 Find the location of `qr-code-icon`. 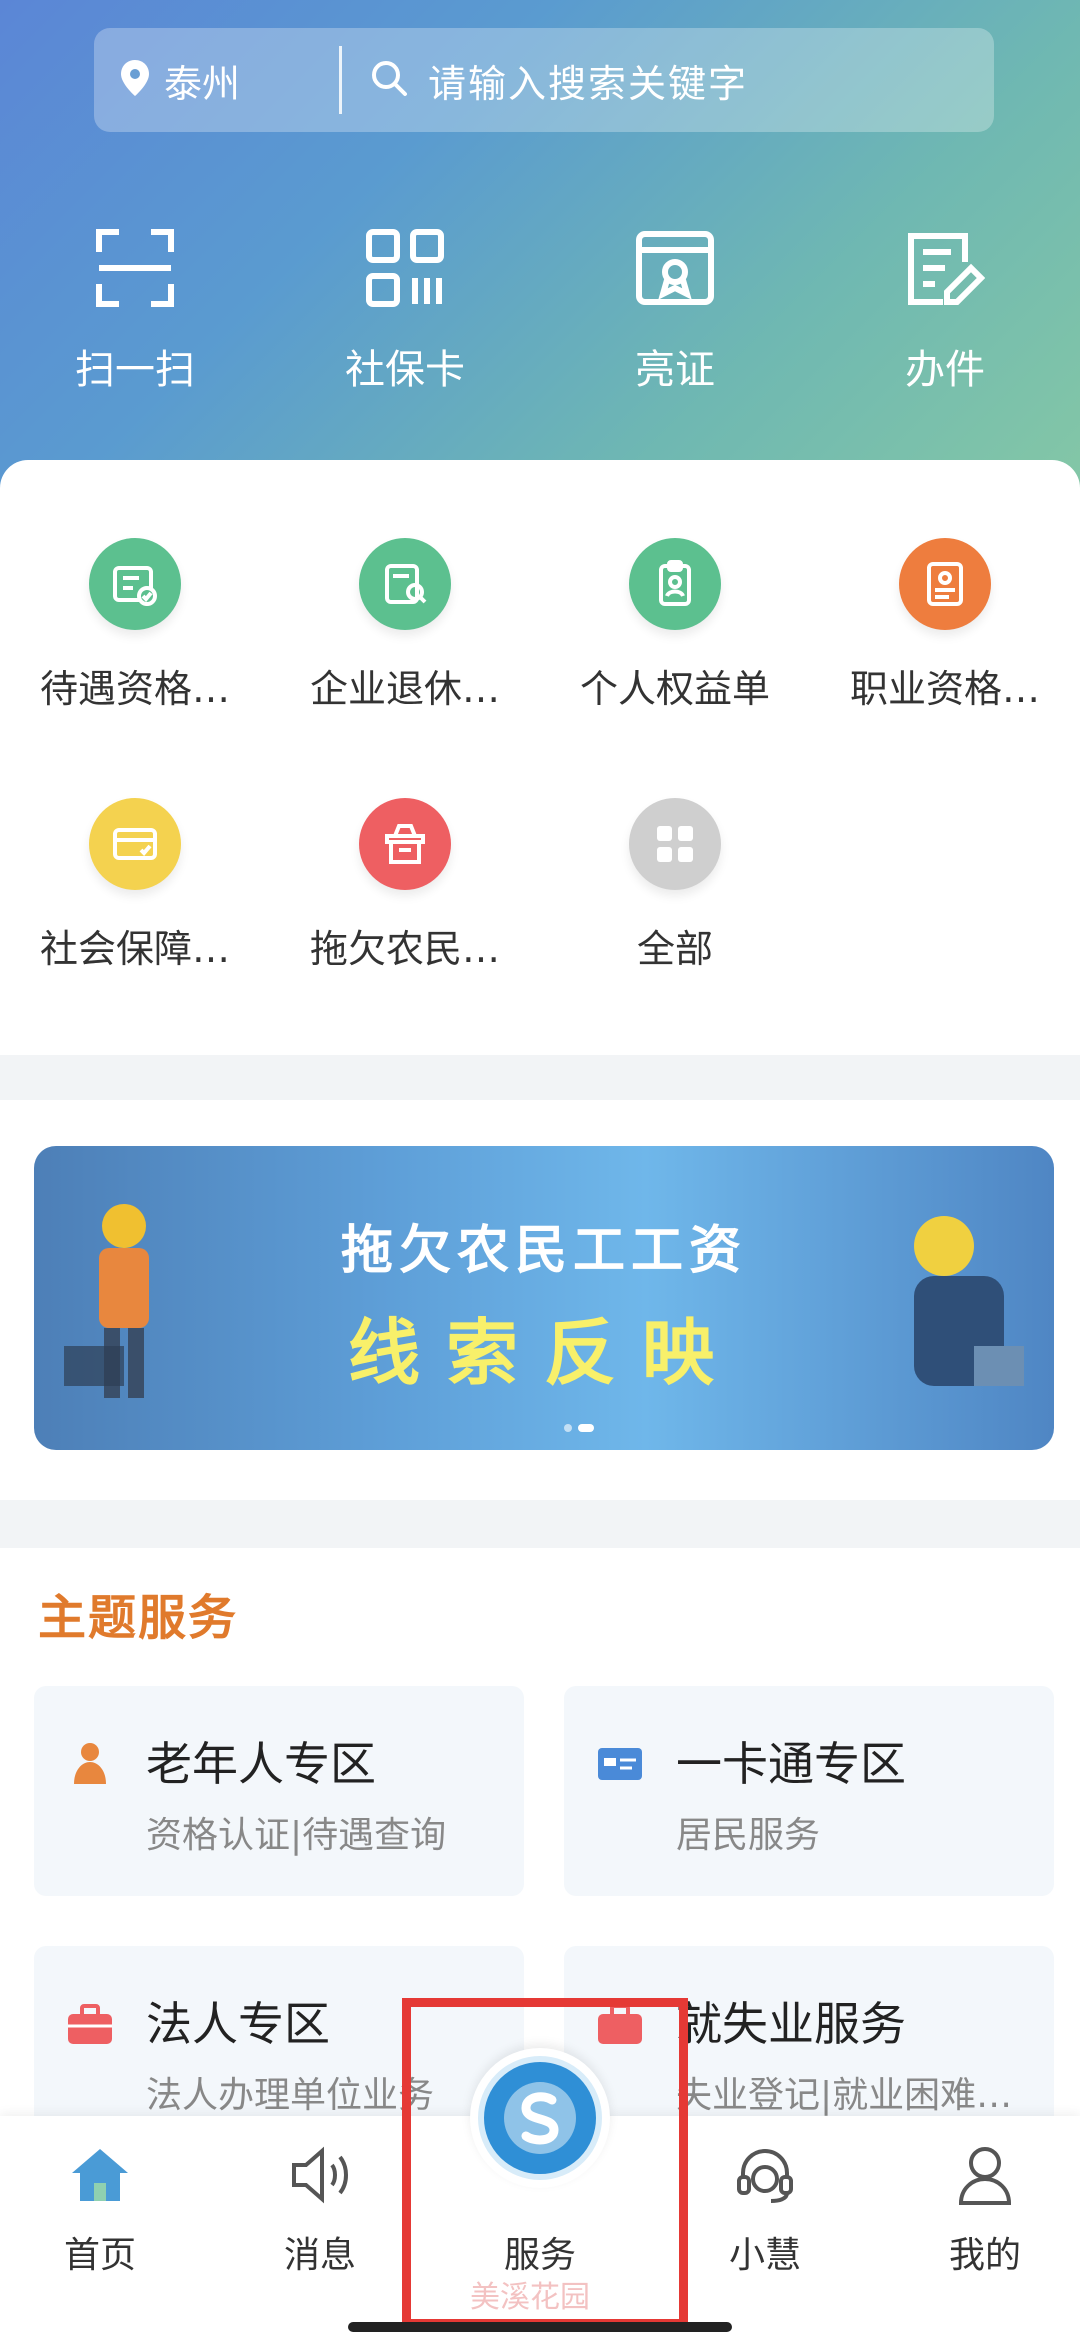

qr-code-icon is located at coordinates (405, 268).